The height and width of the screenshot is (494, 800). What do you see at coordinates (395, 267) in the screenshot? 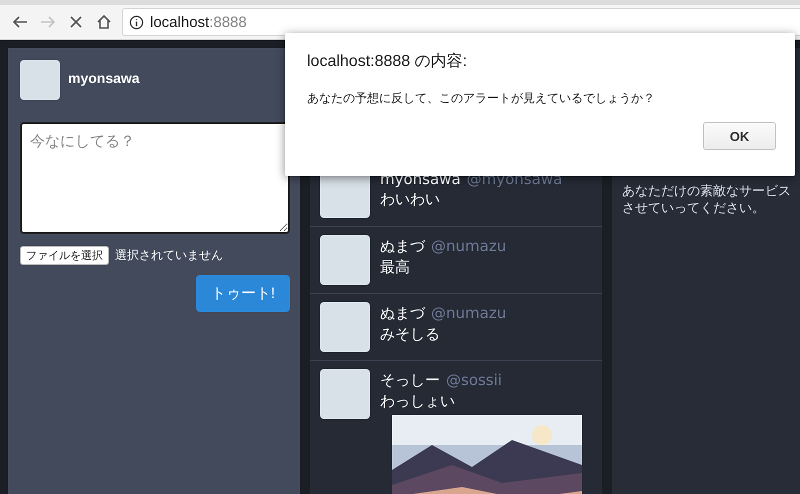
I see `post-text: 最高` at bounding box center [395, 267].